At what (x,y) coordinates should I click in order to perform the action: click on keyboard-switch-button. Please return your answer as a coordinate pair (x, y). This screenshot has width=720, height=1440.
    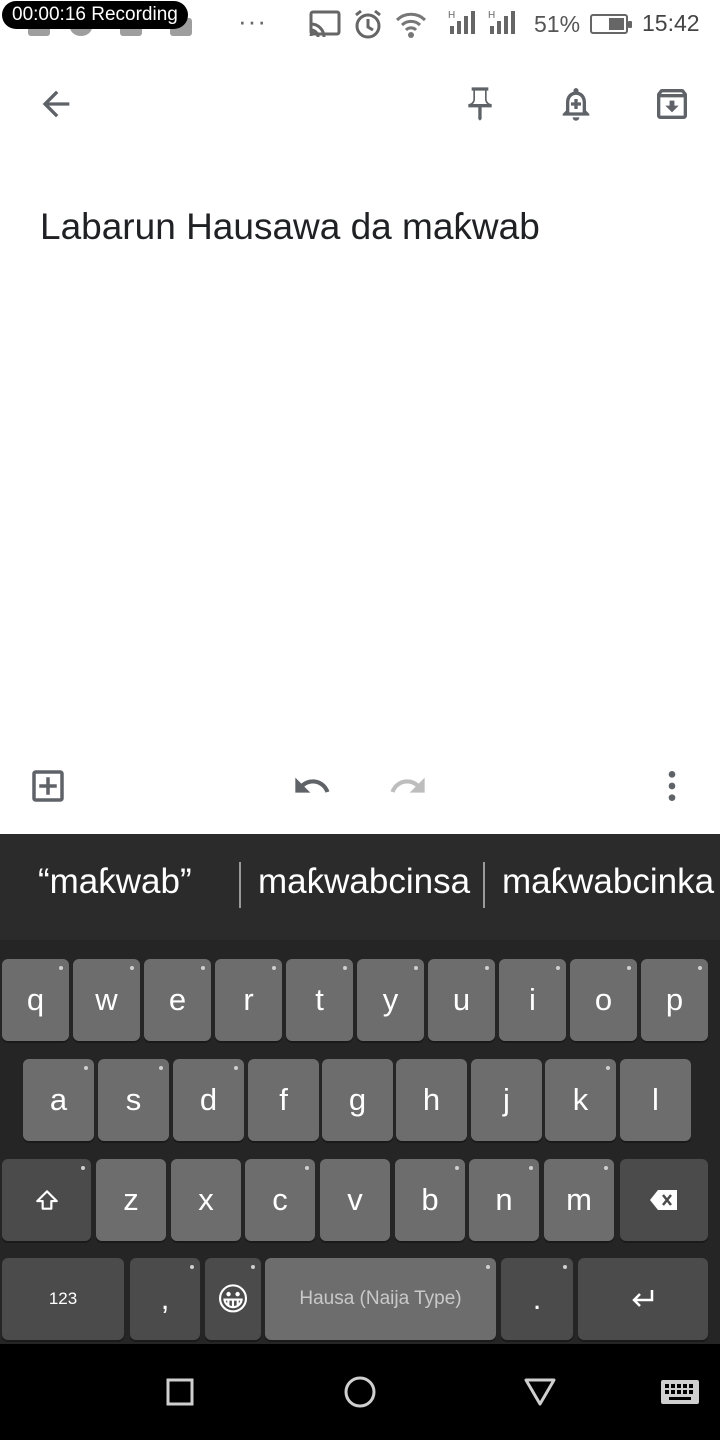
    Looking at the image, I should click on (680, 1392).